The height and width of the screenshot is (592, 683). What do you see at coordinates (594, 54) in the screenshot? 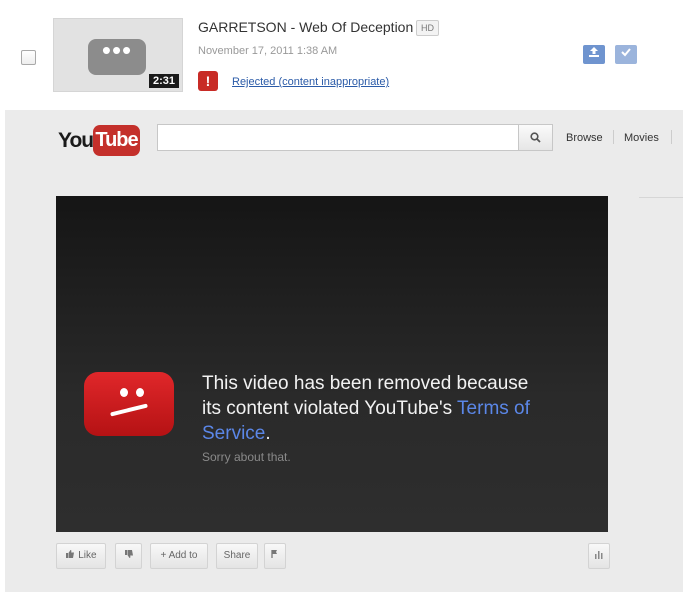
I see `upload-icon` at bounding box center [594, 54].